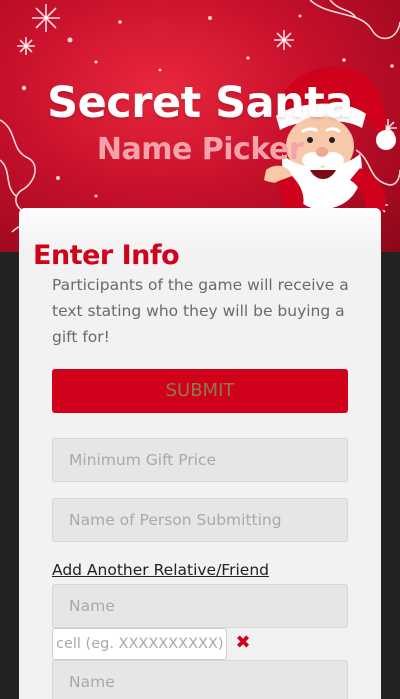  What do you see at coordinates (200, 391) in the screenshot?
I see `submit-button: SUBMIT` at bounding box center [200, 391].